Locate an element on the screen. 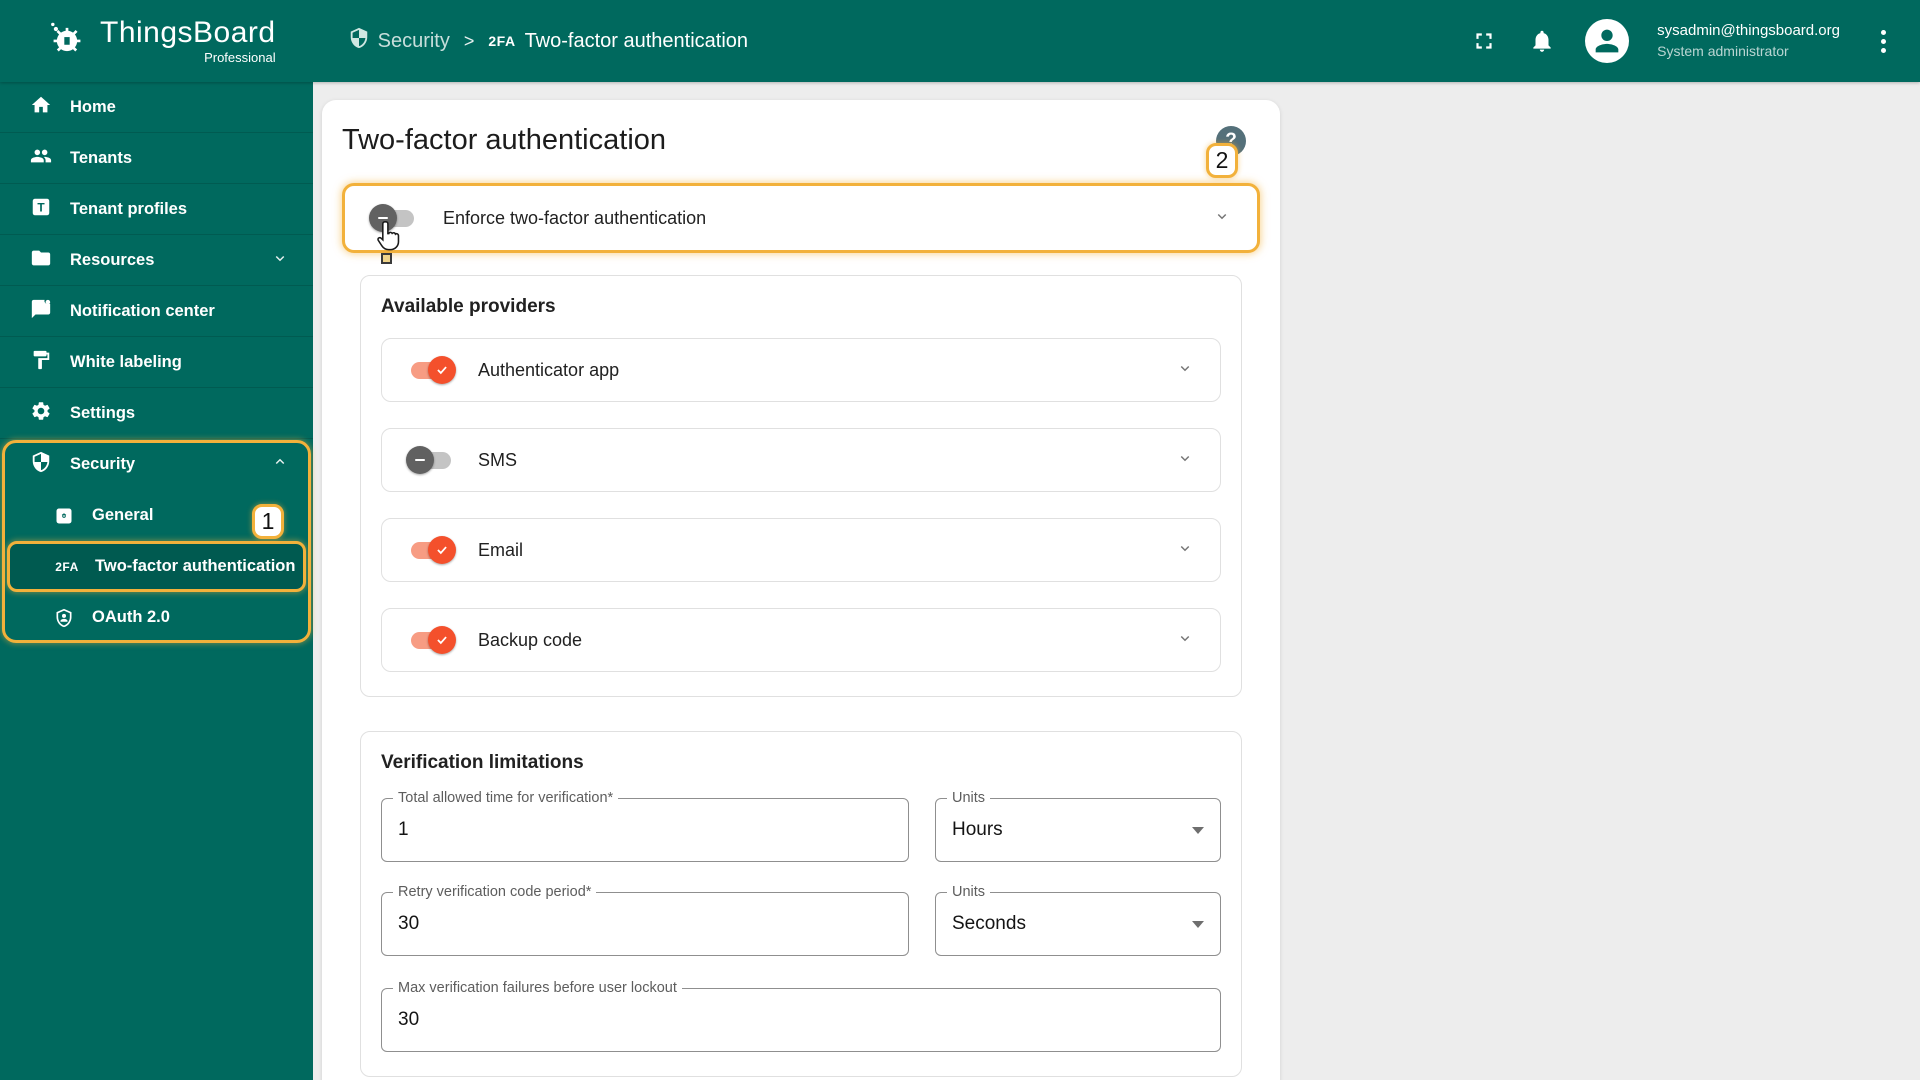 Image resolution: width=1920 pixels, height=1080 pixels. notification-center-icon is located at coordinates (41, 311).